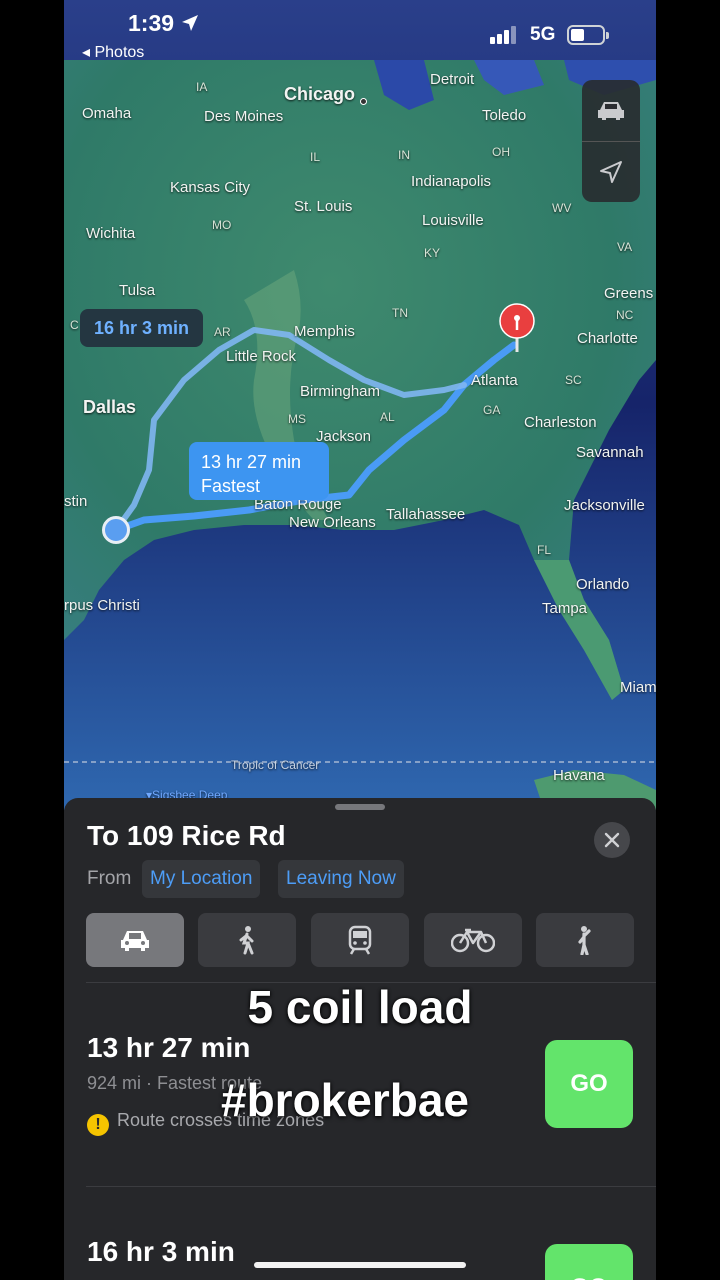 This screenshot has width=720, height=1280. Describe the element at coordinates (231, 486) in the screenshot. I see `fastest-route-label: Fastest` at that location.